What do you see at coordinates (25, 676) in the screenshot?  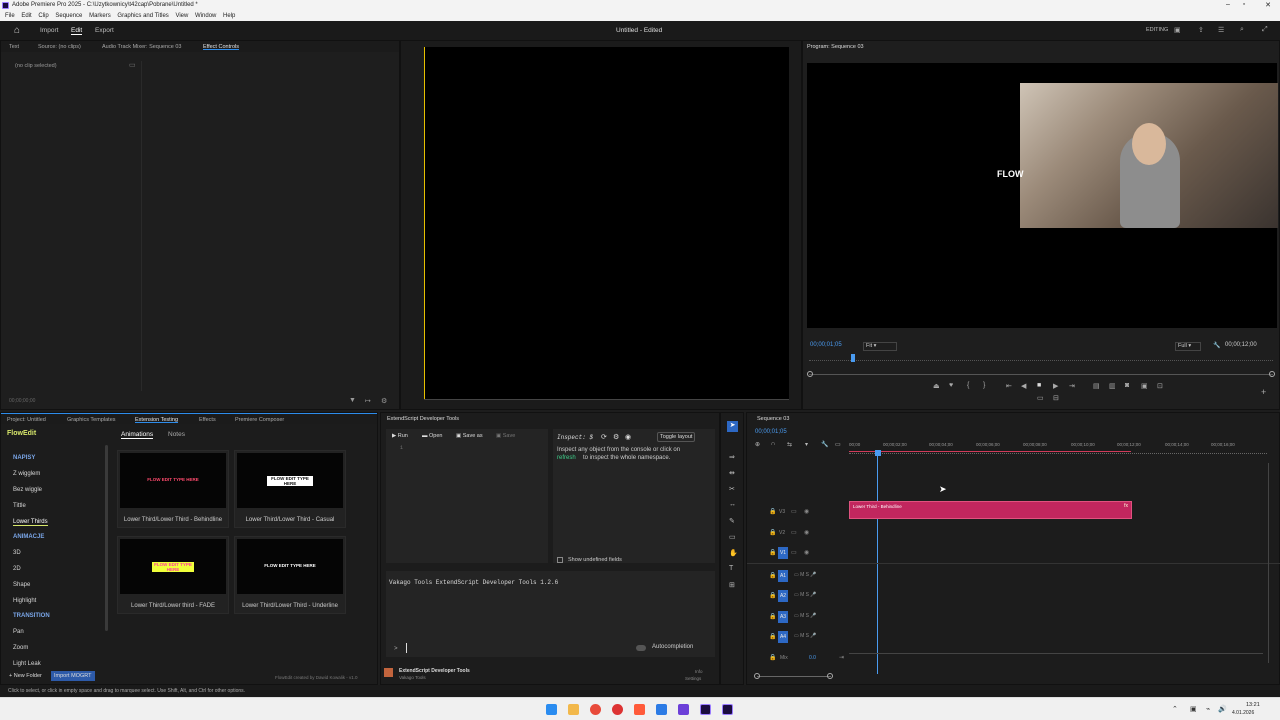 I see `new-folder-button: + New Folder` at bounding box center [25, 676].